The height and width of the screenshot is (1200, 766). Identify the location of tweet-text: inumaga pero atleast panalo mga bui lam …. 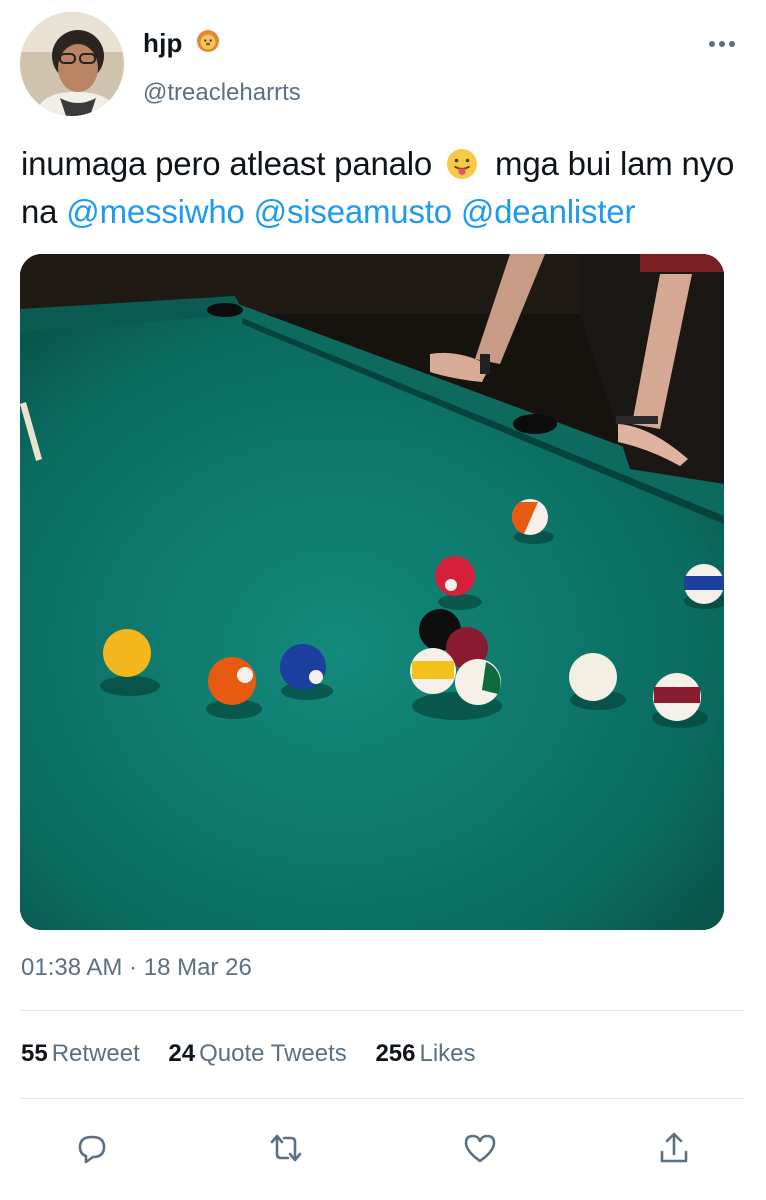
(391, 188).